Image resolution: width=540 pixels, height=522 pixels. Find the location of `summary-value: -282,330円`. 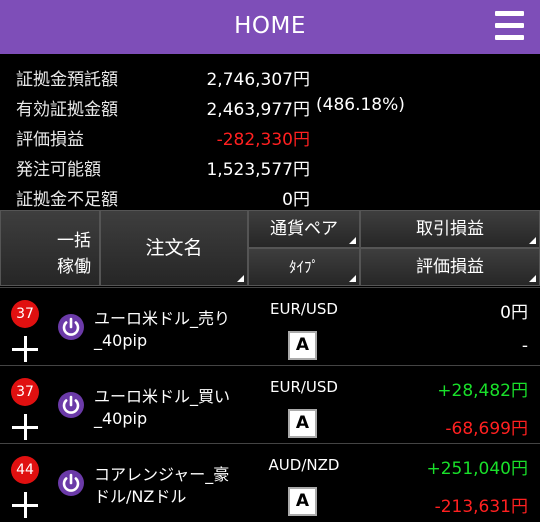

summary-value: -282,330円 is located at coordinates (263, 140).